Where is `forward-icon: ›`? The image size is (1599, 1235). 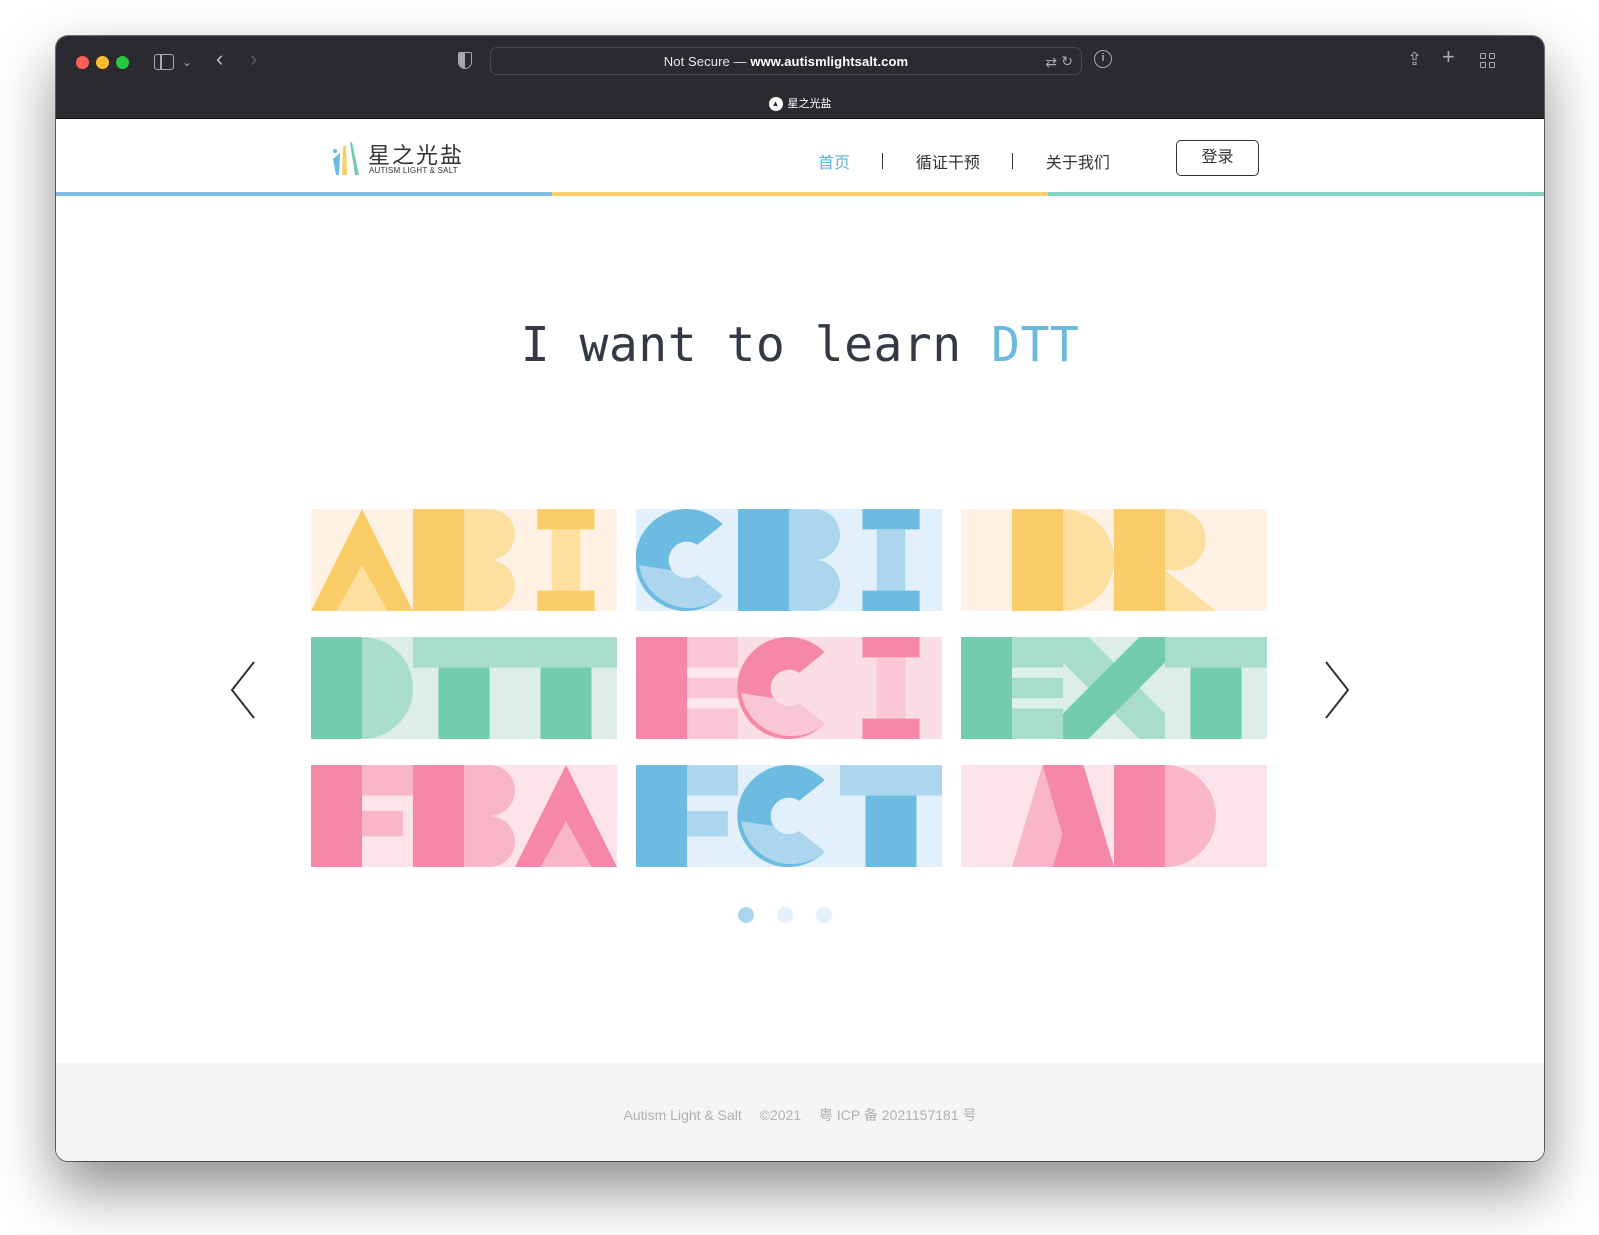
forward-icon: › is located at coordinates (253, 59).